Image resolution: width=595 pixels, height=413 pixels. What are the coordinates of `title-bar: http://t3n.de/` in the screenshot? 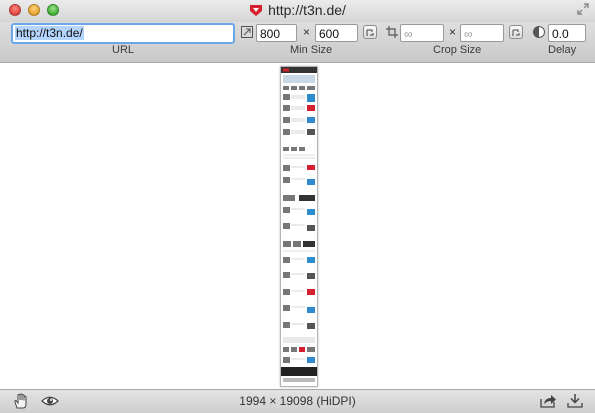 It's located at (297, 11).